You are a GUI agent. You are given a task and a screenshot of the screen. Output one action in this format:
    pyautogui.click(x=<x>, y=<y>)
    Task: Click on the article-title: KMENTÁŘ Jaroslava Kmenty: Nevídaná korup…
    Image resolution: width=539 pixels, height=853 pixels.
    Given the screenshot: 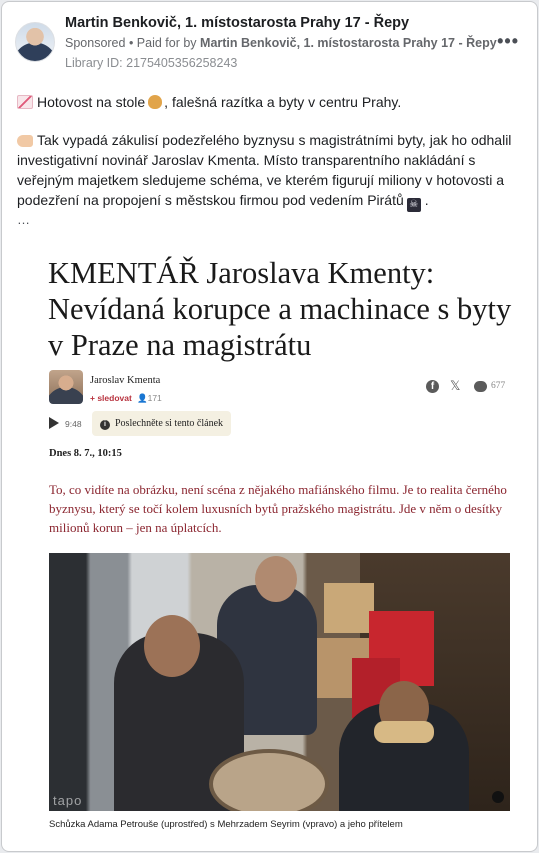 What is the action you would take?
    pyautogui.click(x=280, y=309)
    